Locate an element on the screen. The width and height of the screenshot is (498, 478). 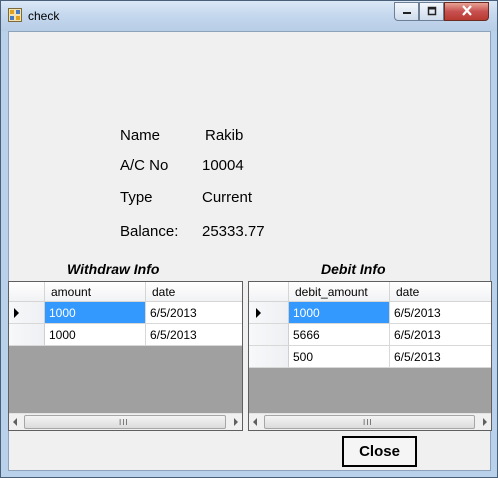
debit-grid-header: debit_amount date is located at coordinates (370, 292).